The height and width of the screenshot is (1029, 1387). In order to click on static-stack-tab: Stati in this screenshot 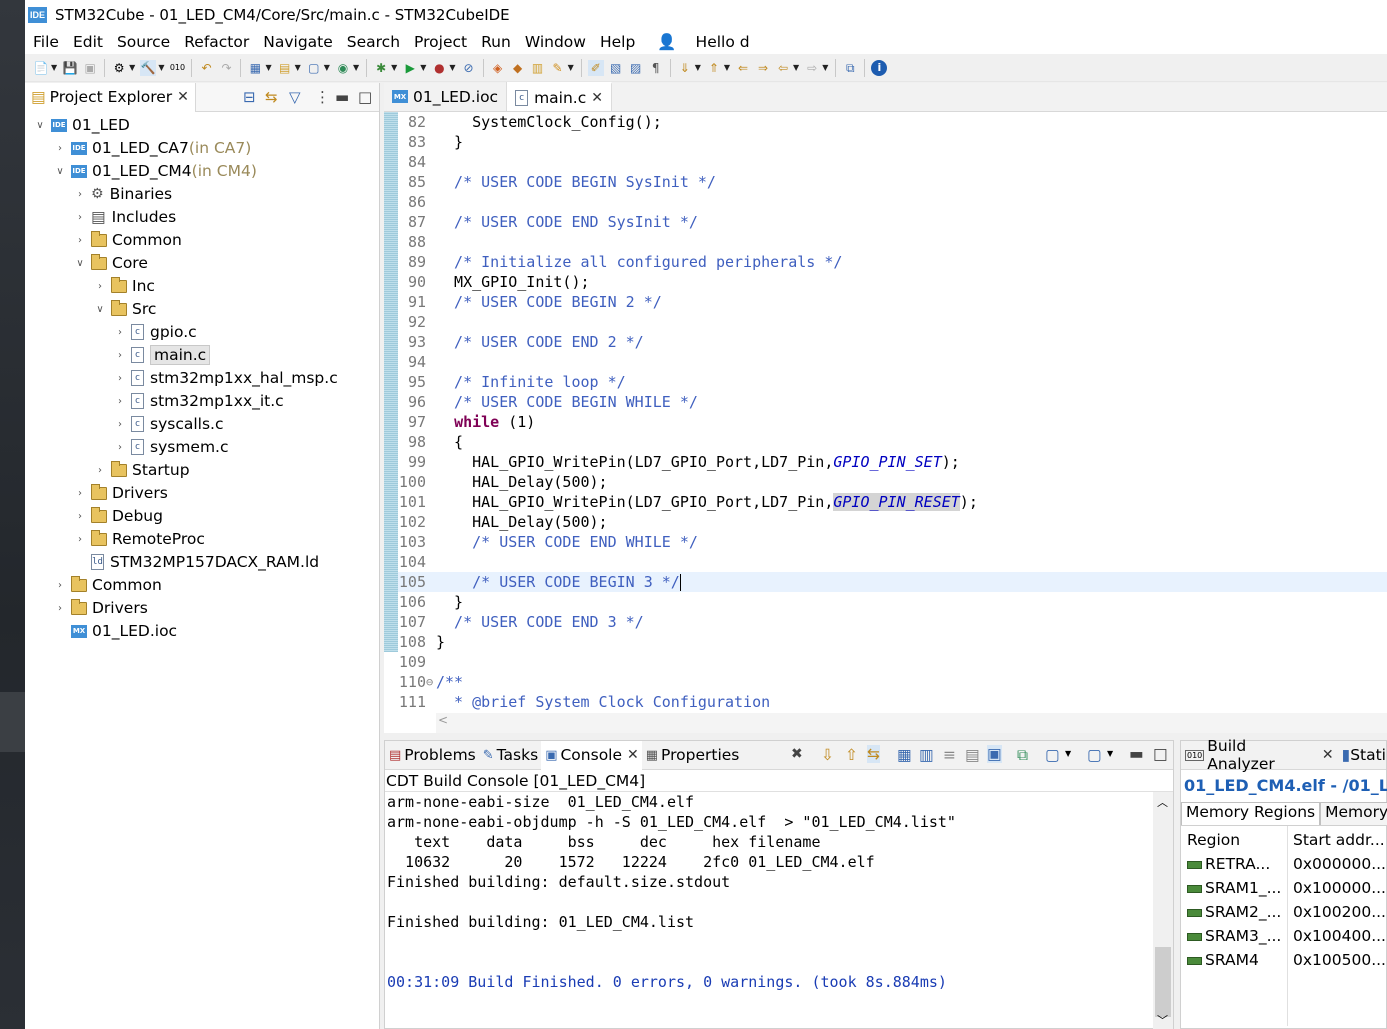, I will do `click(1368, 755)`.